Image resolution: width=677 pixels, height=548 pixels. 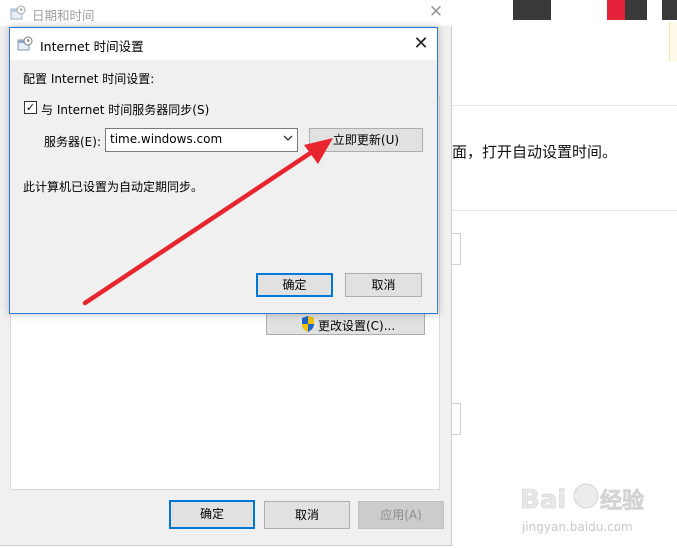 I want to click on update-now-button: 立即更新(U), so click(x=366, y=140).